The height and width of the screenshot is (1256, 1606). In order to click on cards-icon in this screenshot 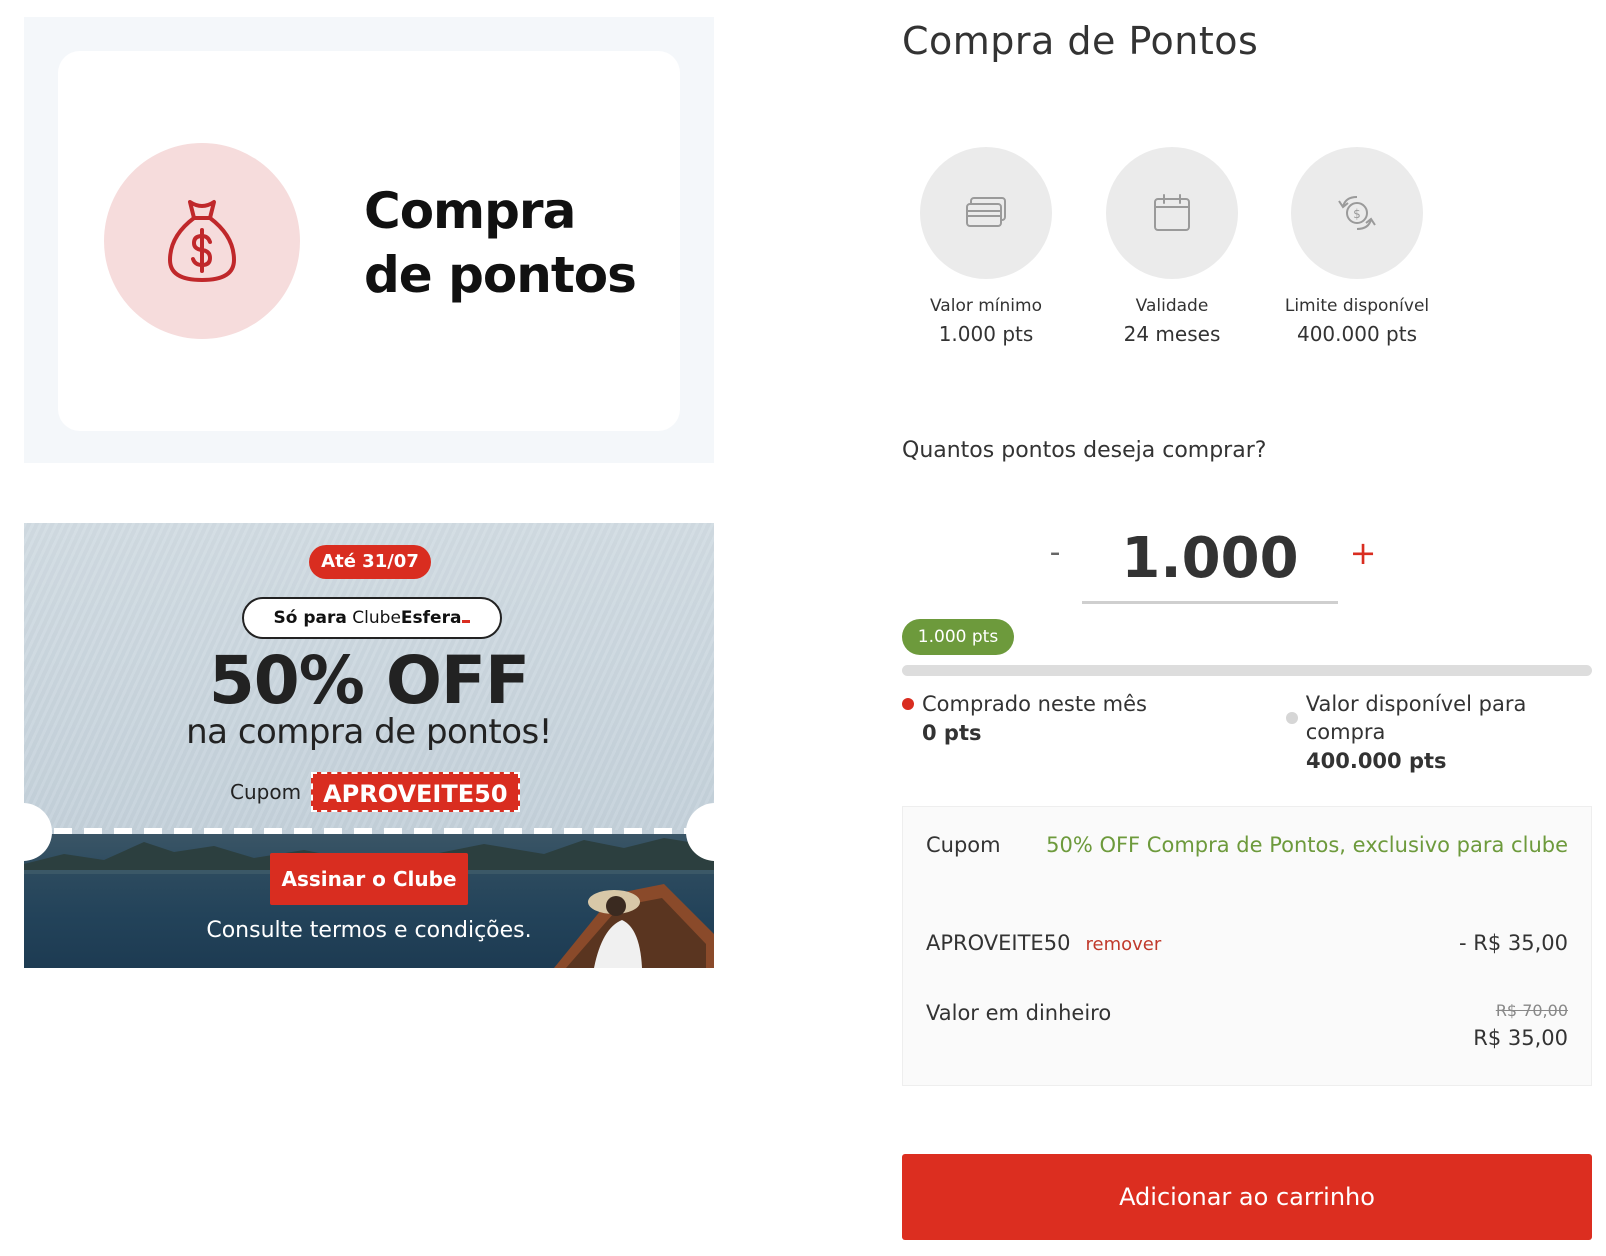, I will do `click(986, 212)`.